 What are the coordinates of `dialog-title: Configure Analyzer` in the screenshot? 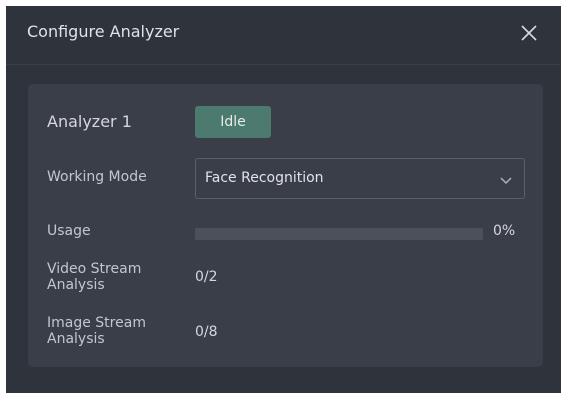 It's located at (103, 31).